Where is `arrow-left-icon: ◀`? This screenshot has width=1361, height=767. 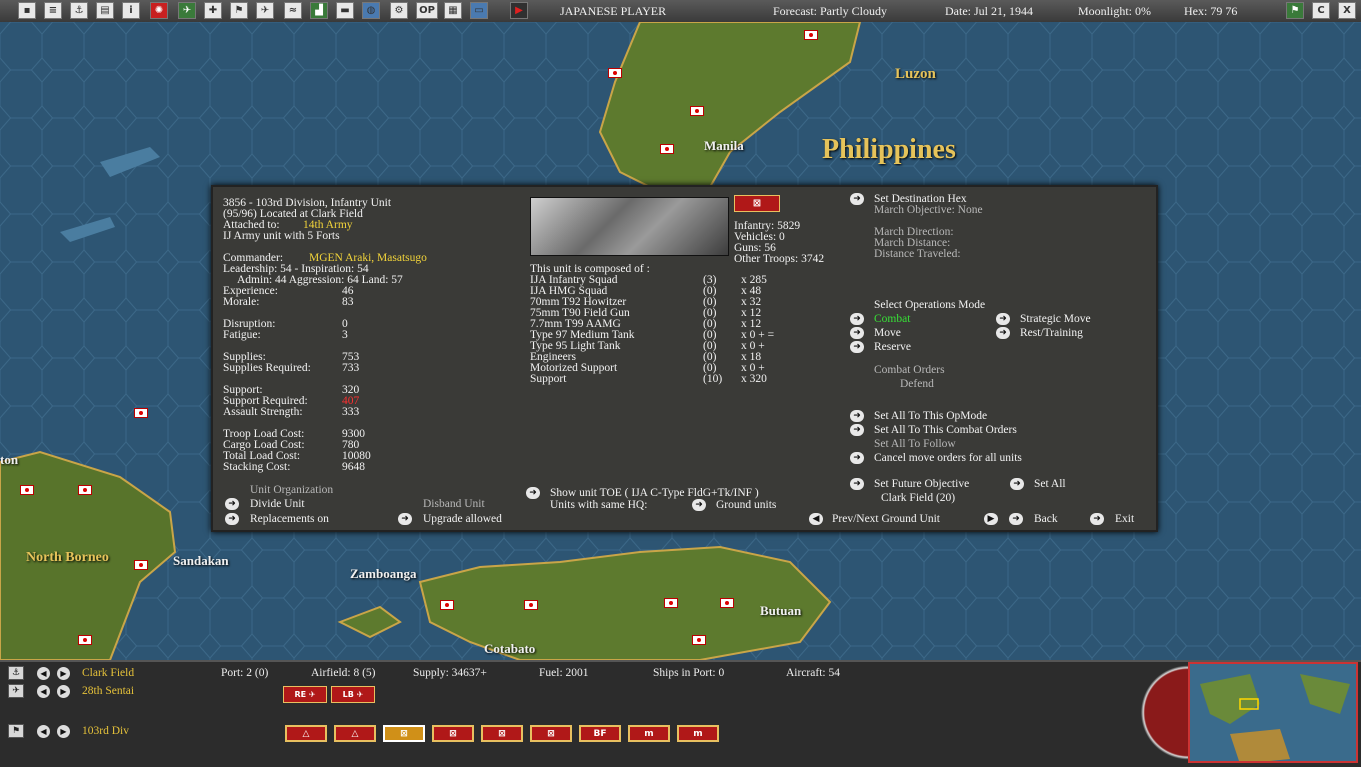 arrow-left-icon: ◀ is located at coordinates (816, 519).